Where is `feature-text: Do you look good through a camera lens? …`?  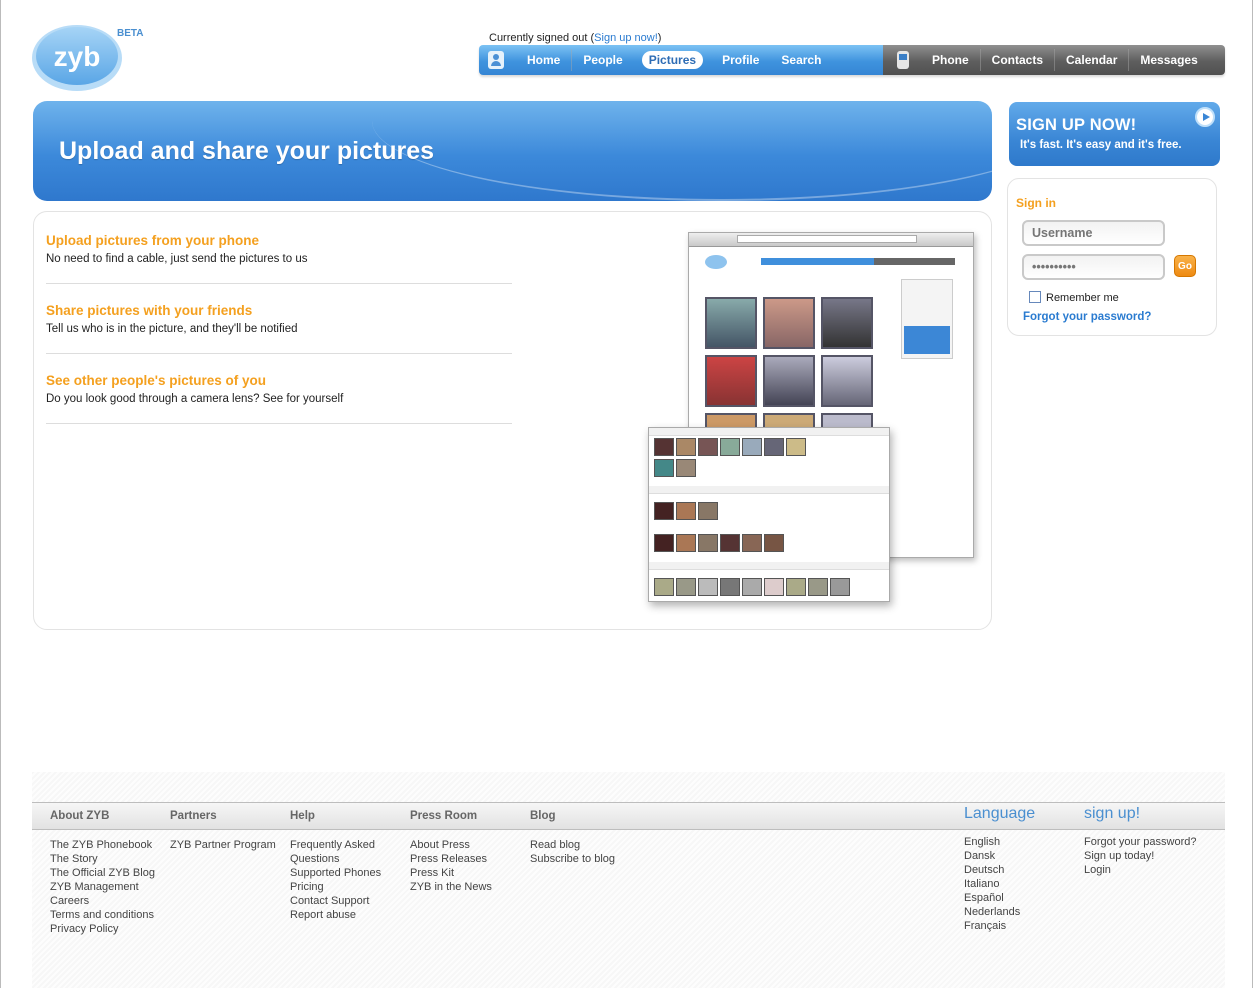 feature-text: Do you look good through a camera lens? … is located at coordinates (195, 399).